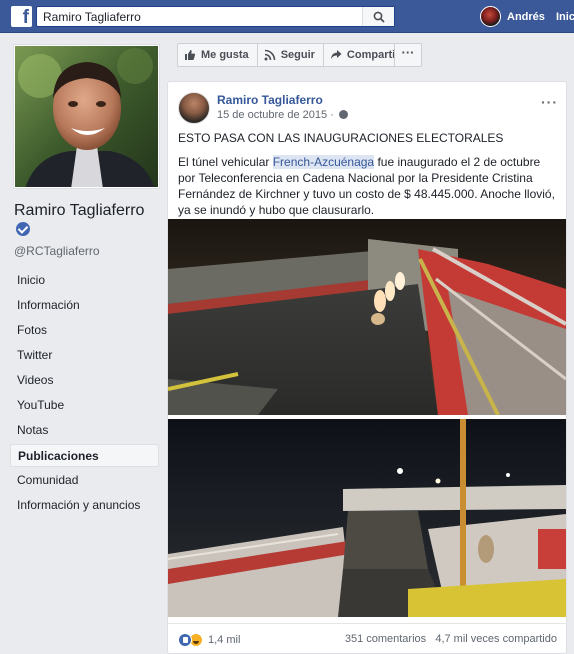 The image size is (574, 654). Describe the element at coordinates (490, 16) in the screenshot. I see `user-avatar` at that location.